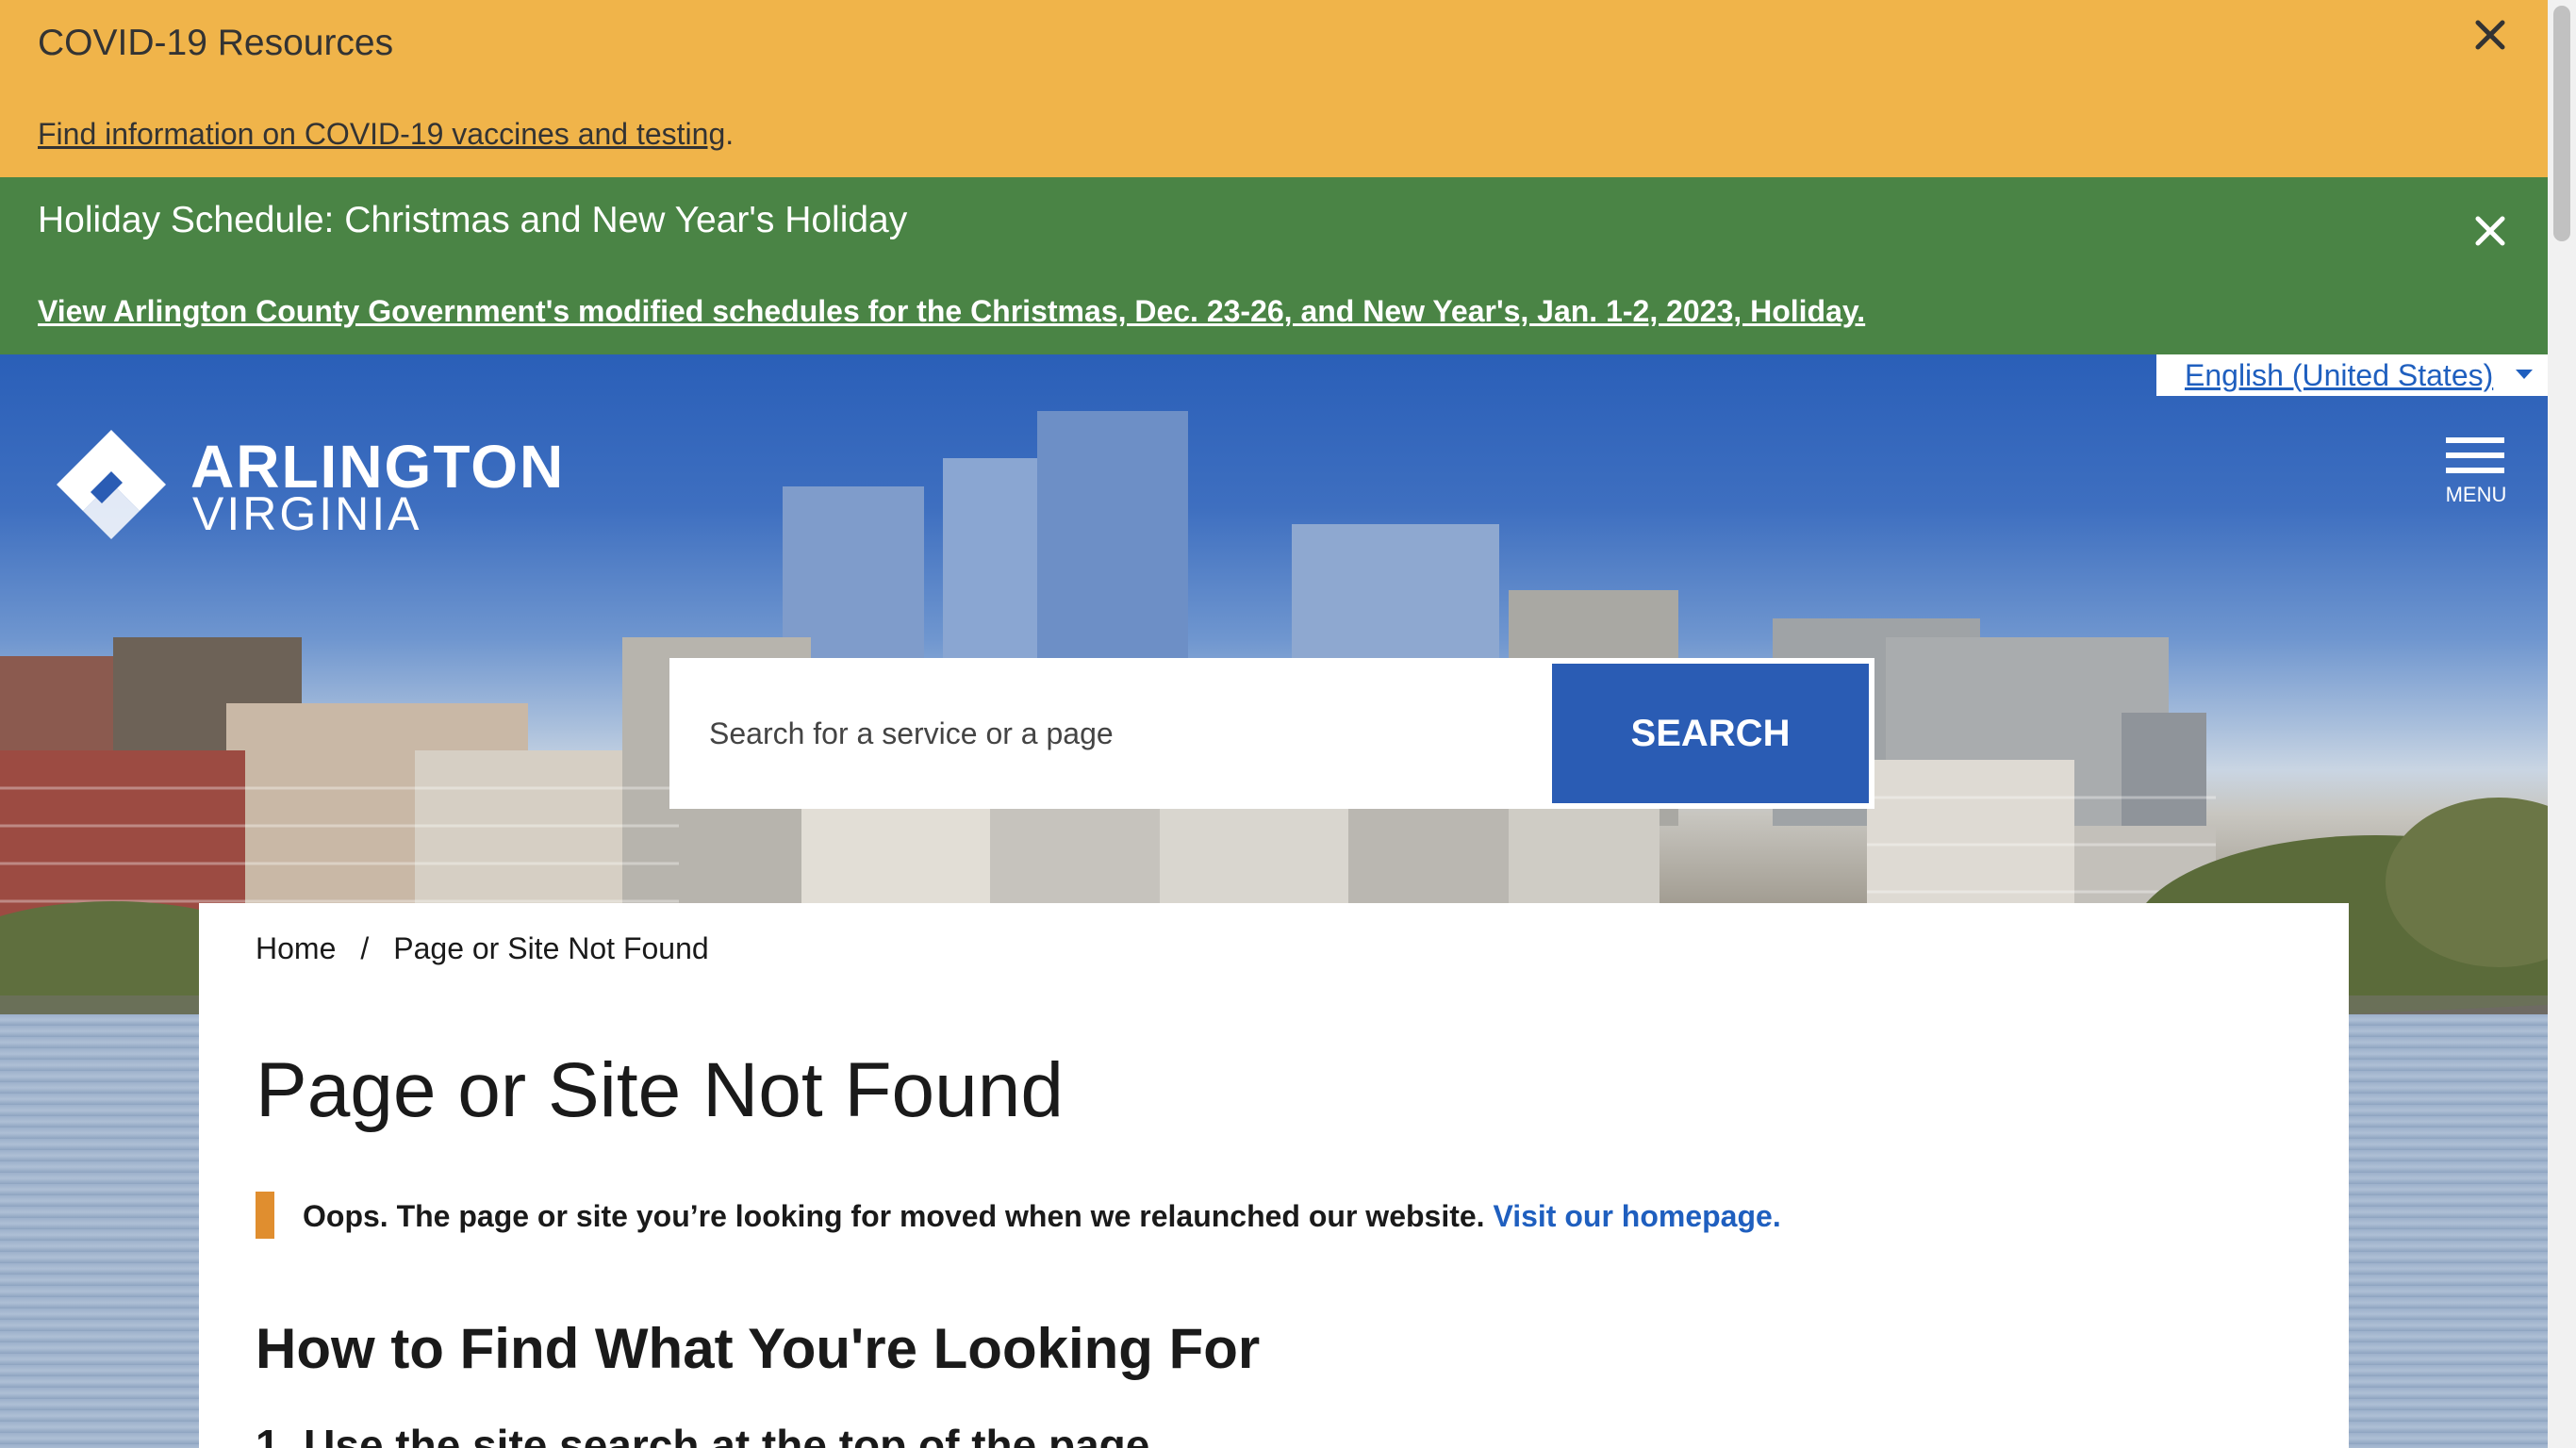 The height and width of the screenshot is (1448, 2576). I want to click on page-scrollbar, so click(2562, 724).